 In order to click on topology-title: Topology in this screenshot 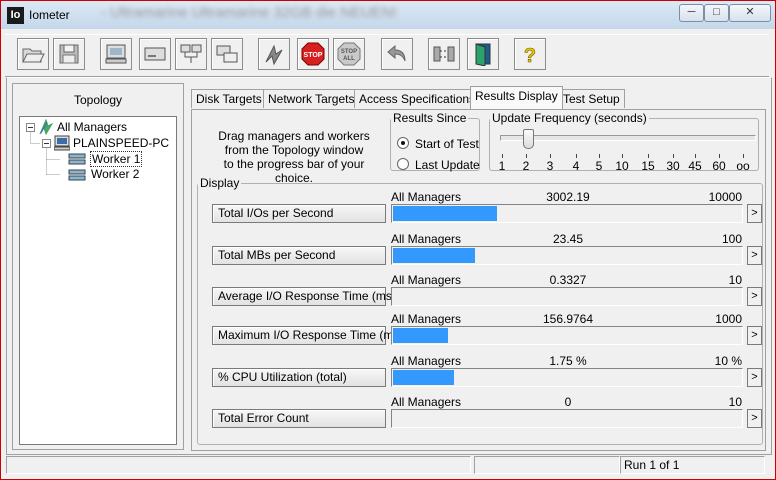, I will do `click(98, 100)`.